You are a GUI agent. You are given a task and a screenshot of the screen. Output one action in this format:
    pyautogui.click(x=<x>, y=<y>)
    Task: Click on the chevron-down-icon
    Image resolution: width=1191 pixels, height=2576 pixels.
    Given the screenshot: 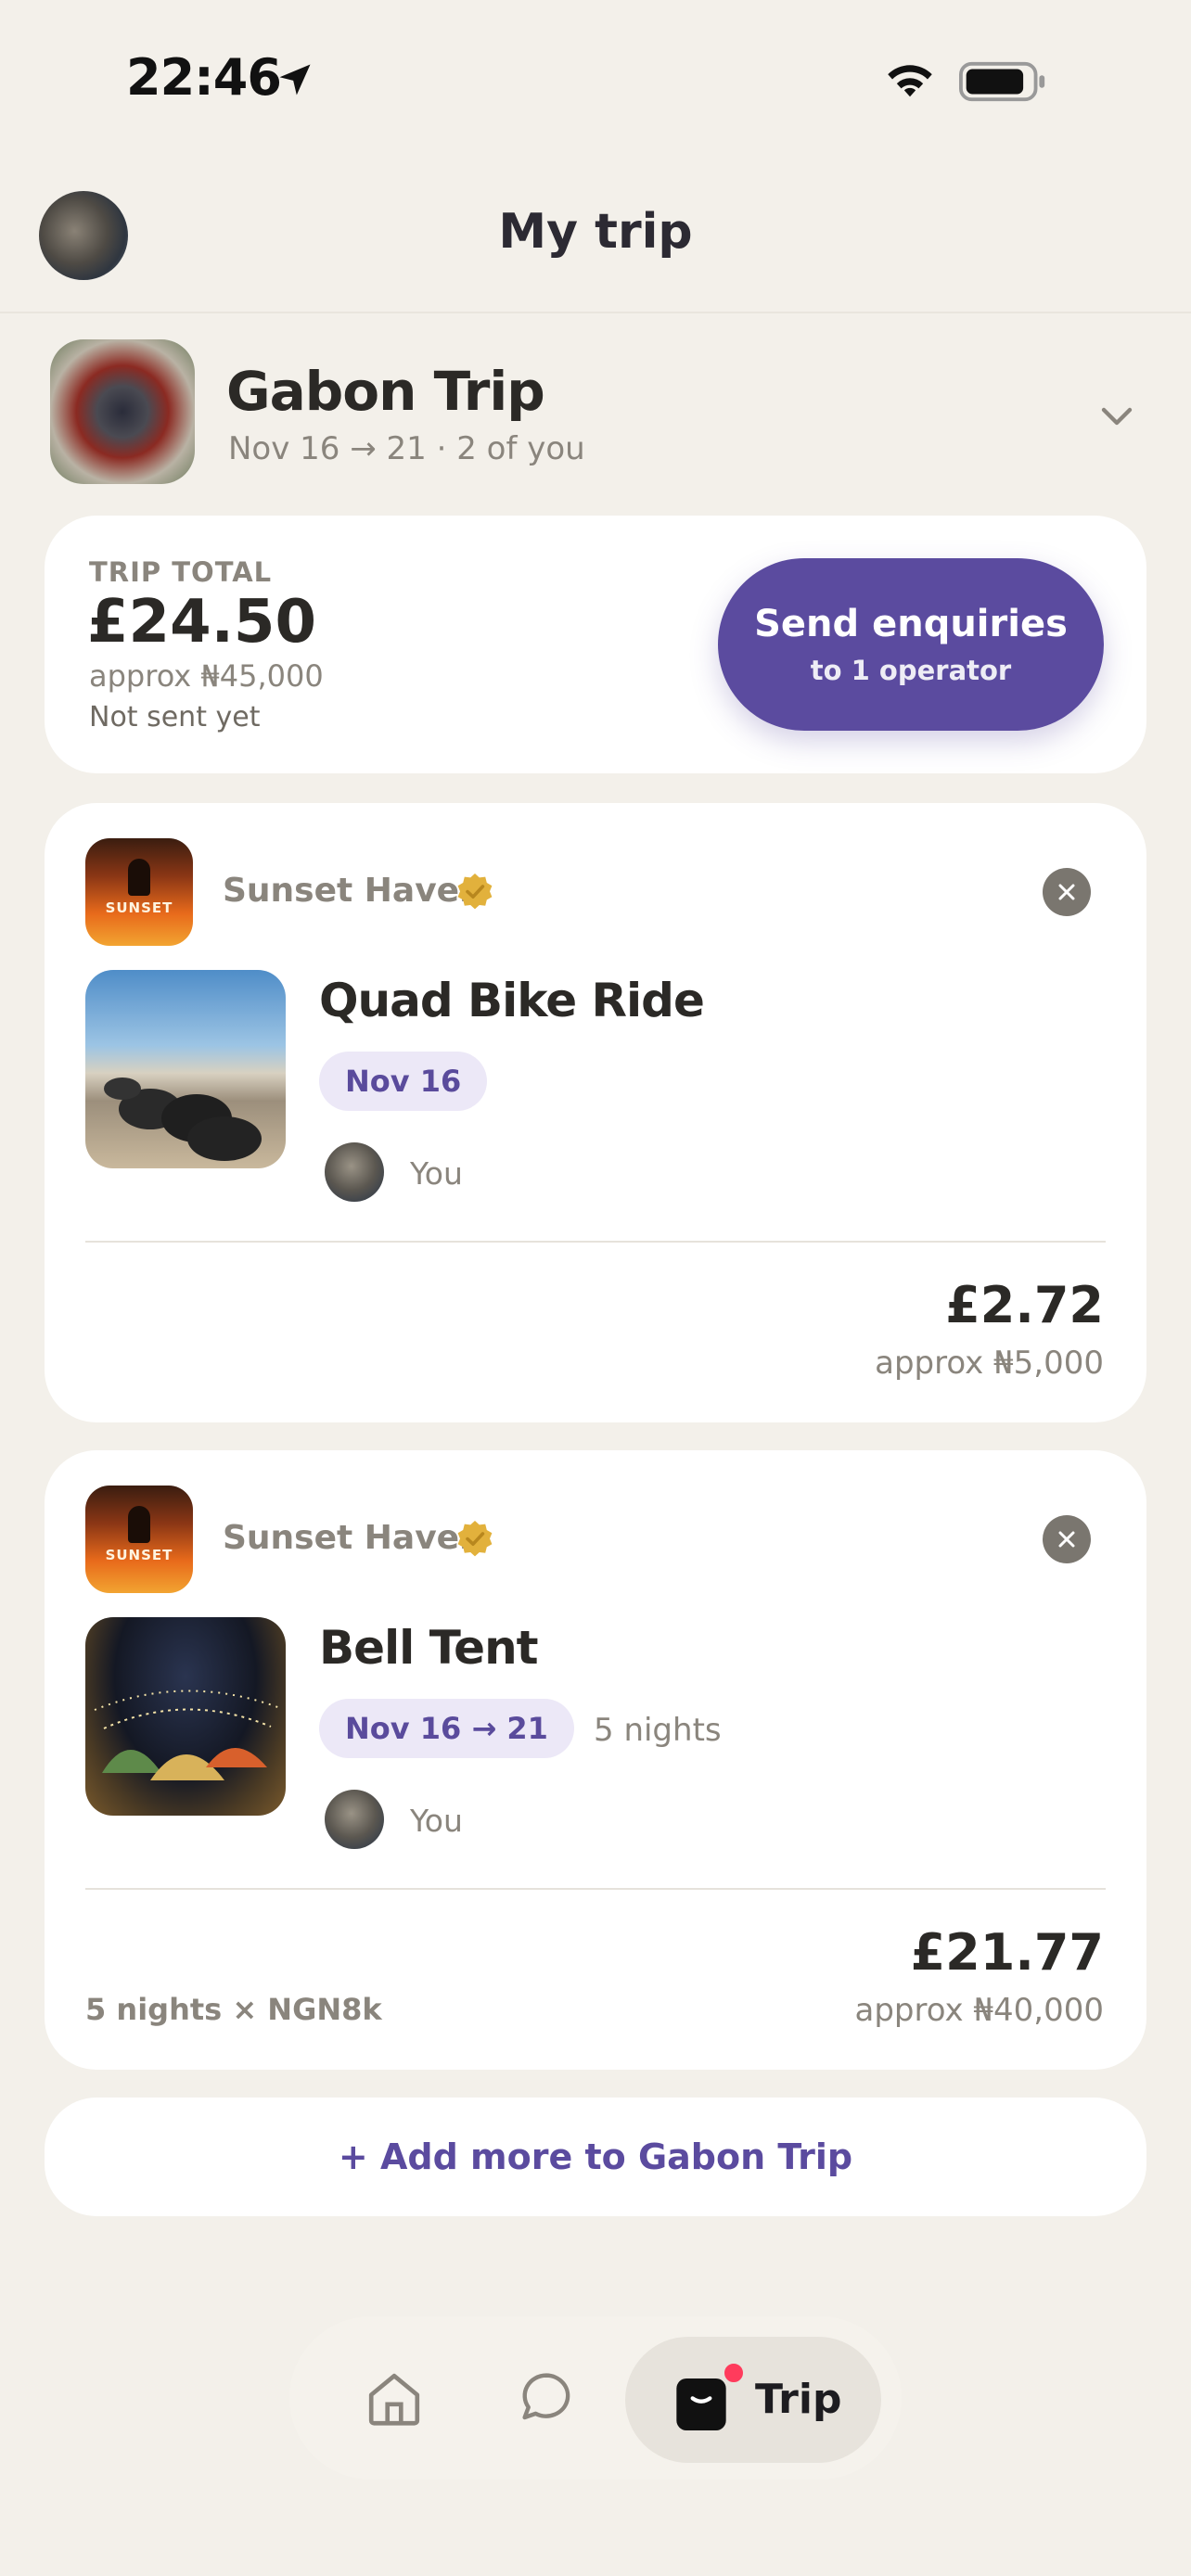 What is the action you would take?
    pyautogui.click(x=1117, y=415)
    